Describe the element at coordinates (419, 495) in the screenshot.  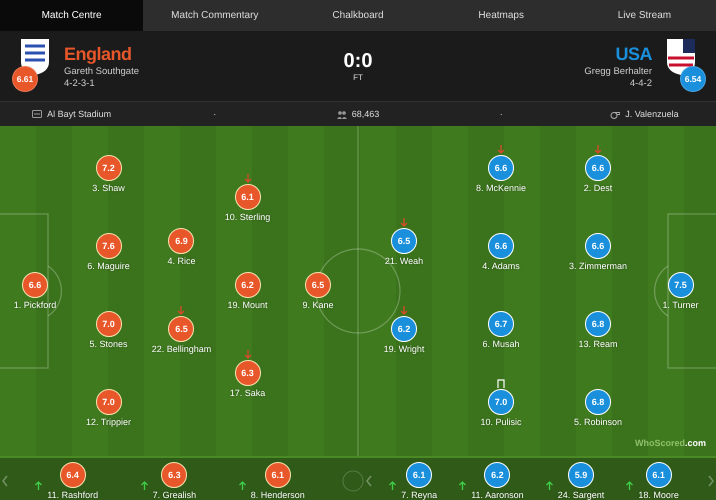
I see `player-name: 7. Reyna` at that location.